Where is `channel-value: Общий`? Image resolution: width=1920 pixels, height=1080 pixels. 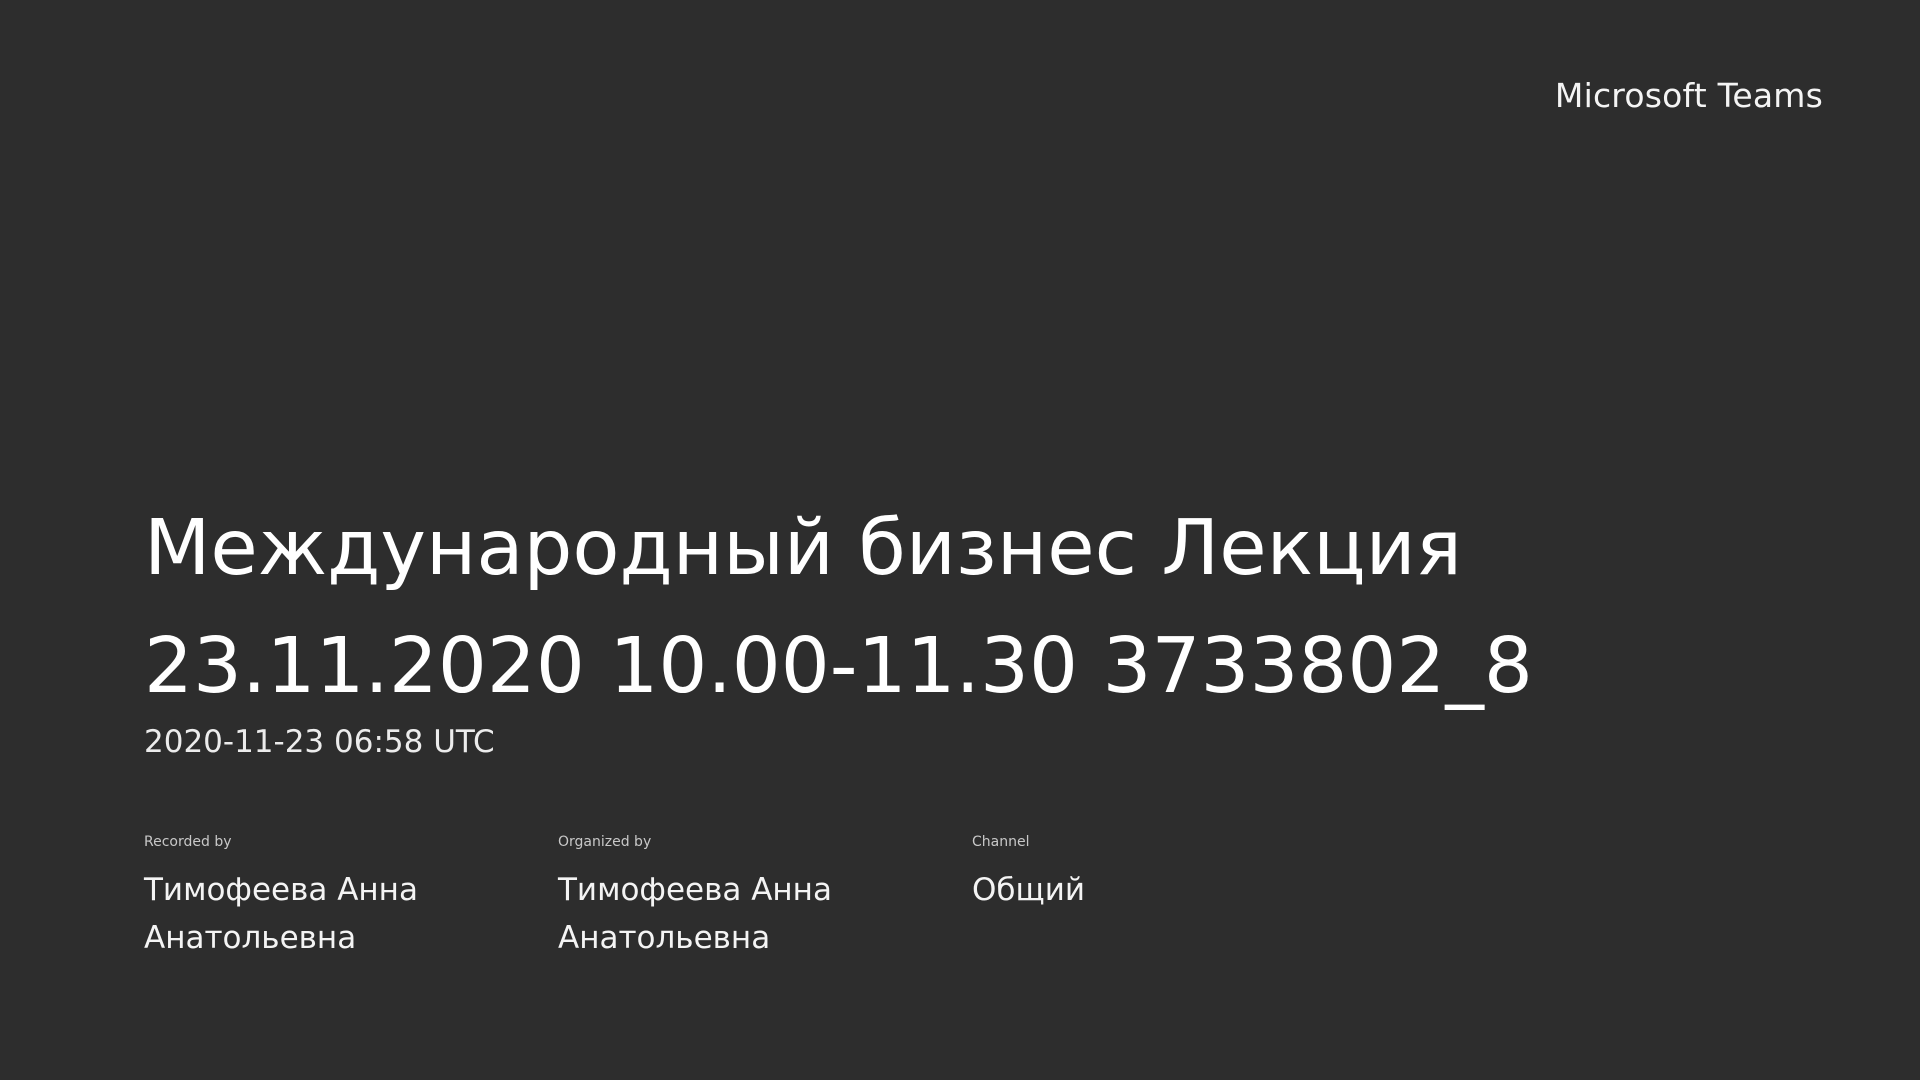 channel-value: Общий is located at coordinates (1029, 890).